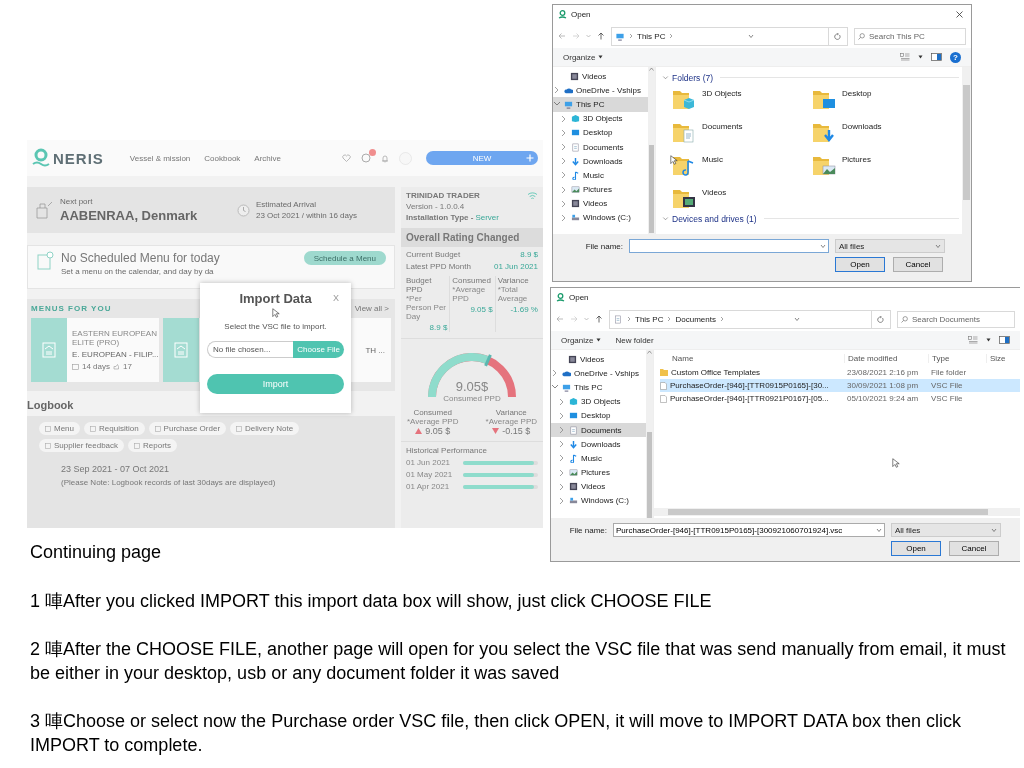  Describe the element at coordinates (138, 271) in the screenshot. I see `notice-text: Set a menu on the calendar, and day by da` at that location.